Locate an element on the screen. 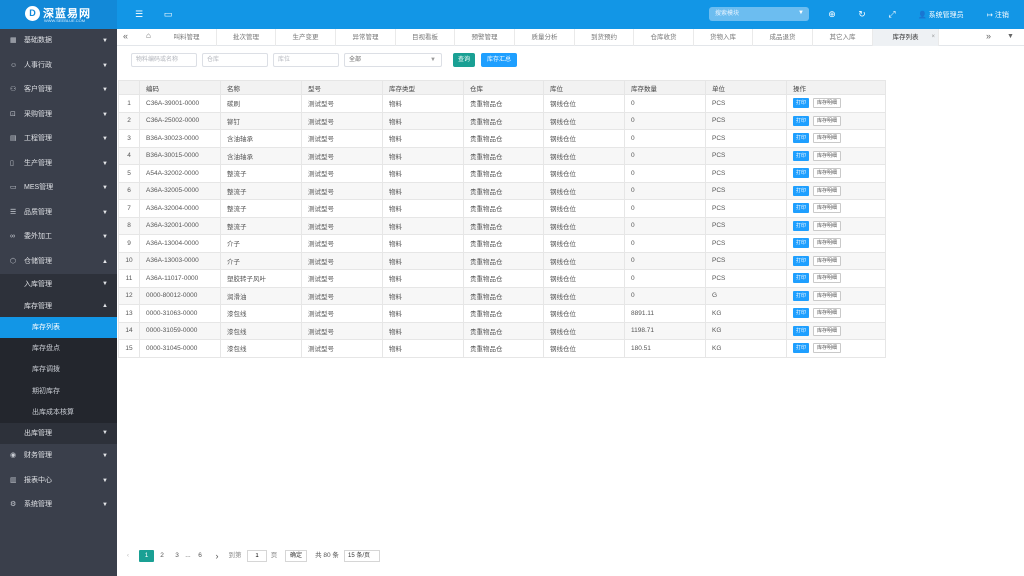  tab-material-call: 叫料管理 is located at coordinates (187, 37).